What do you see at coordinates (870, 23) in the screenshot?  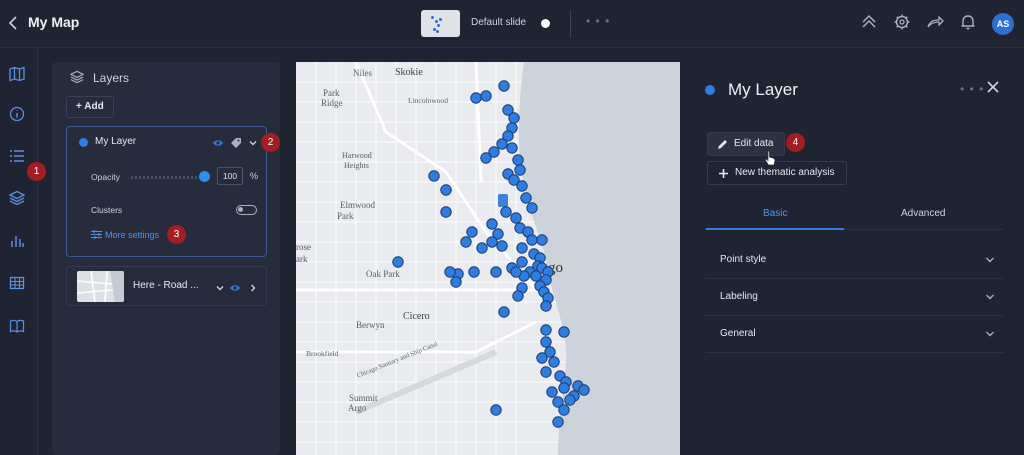 I see `collapse-up-icon` at bounding box center [870, 23].